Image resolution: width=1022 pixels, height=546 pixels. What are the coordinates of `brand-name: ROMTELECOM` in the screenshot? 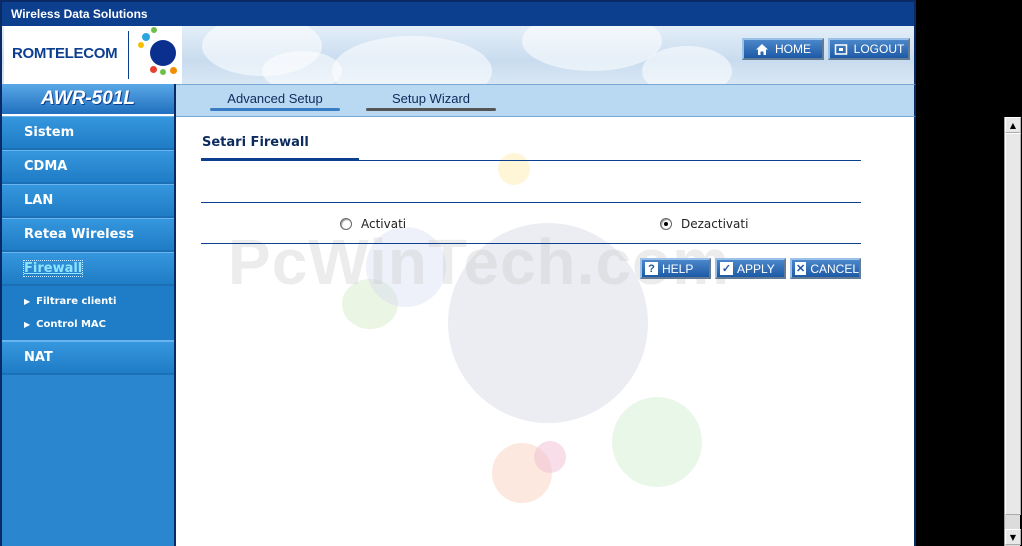 It's located at (65, 53).